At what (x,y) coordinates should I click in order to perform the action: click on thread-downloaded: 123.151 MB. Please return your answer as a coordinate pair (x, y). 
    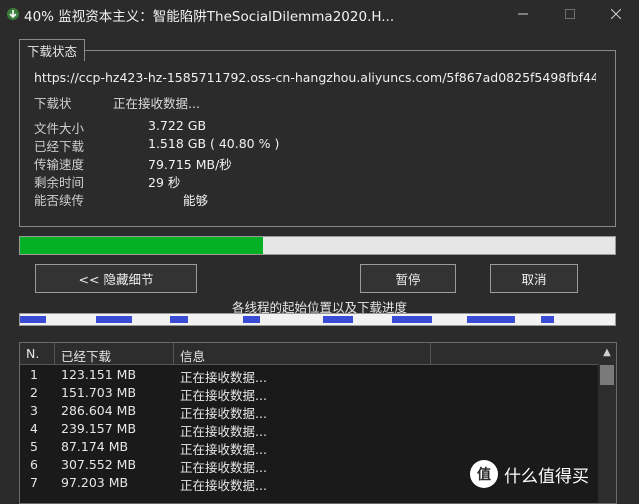
    Looking at the image, I should click on (99, 374).